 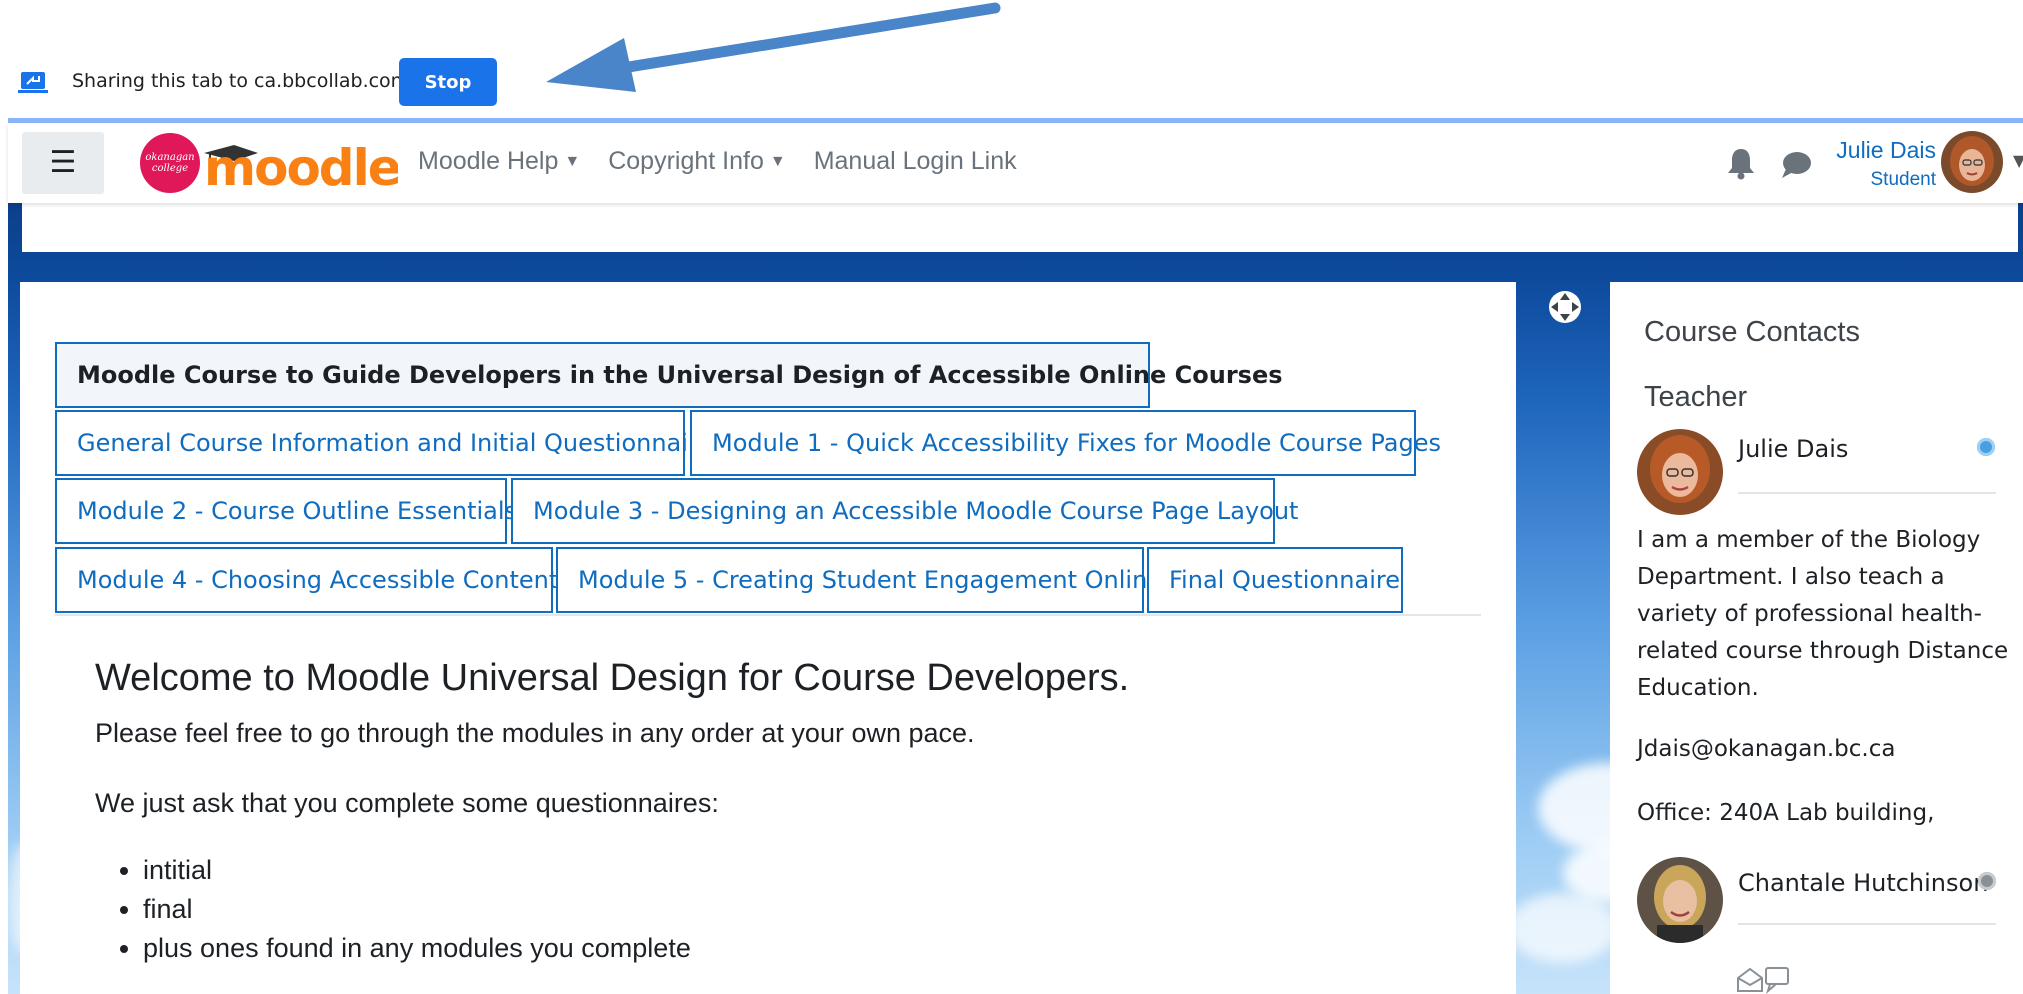 What do you see at coordinates (448, 82) in the screenshot?
I see `stop-sharing-button: Stop` at bounding box center [448, 82].